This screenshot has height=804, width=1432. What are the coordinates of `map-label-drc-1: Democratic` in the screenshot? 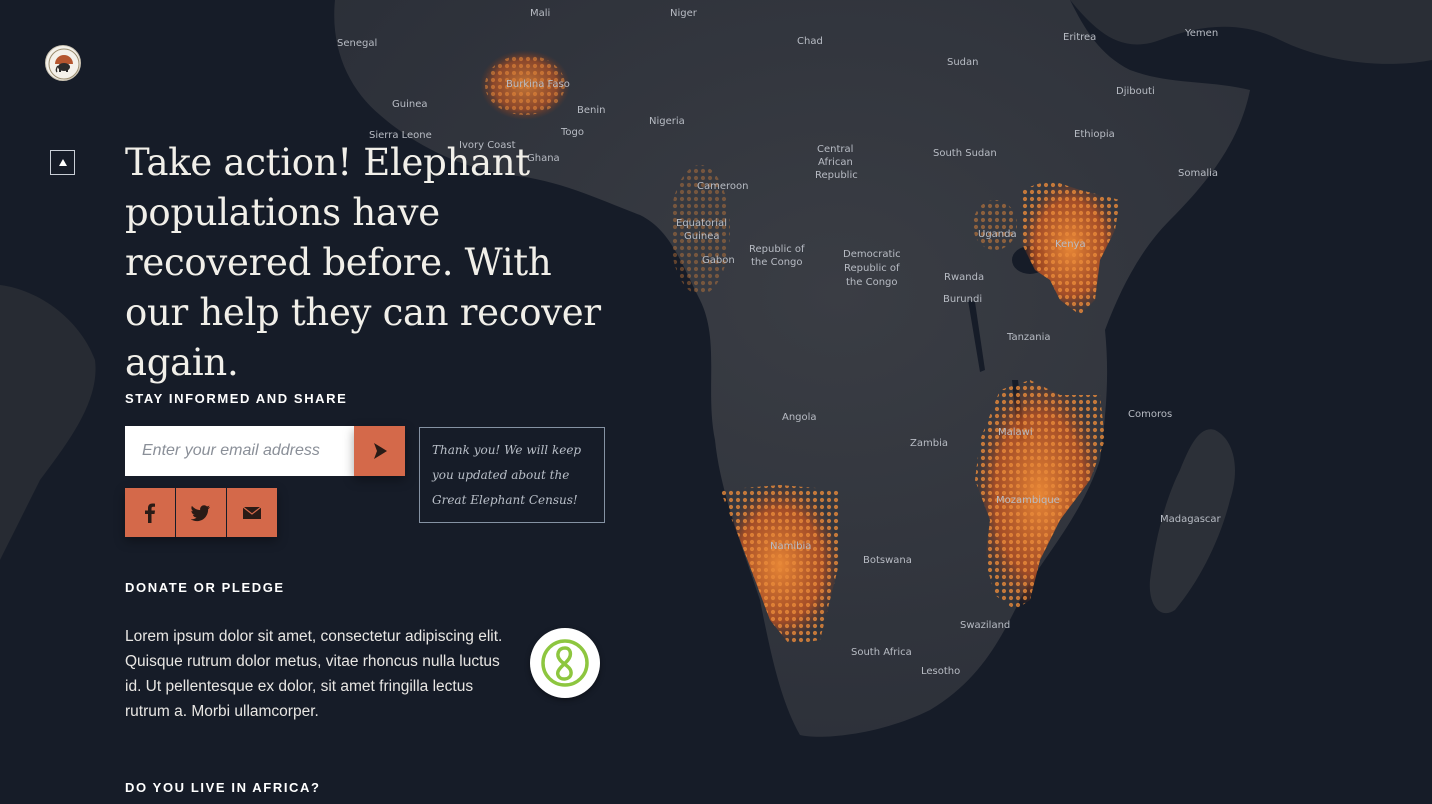 It's located at (872, 254).